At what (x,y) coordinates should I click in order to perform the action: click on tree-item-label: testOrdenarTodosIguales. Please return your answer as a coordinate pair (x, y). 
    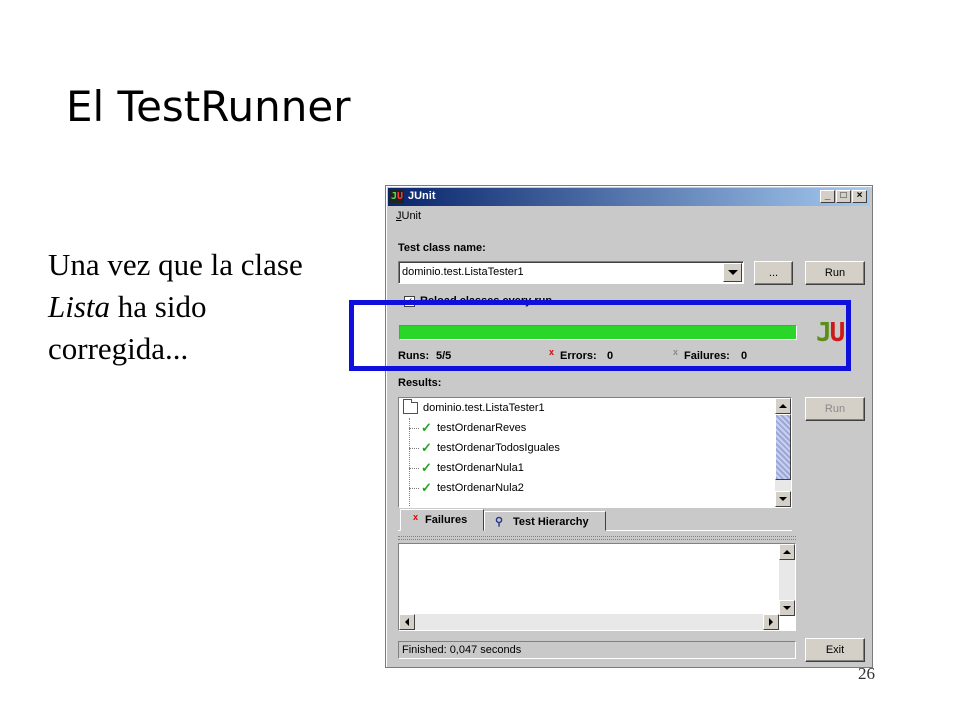
    Looking at the image, I should click on (498, 448).